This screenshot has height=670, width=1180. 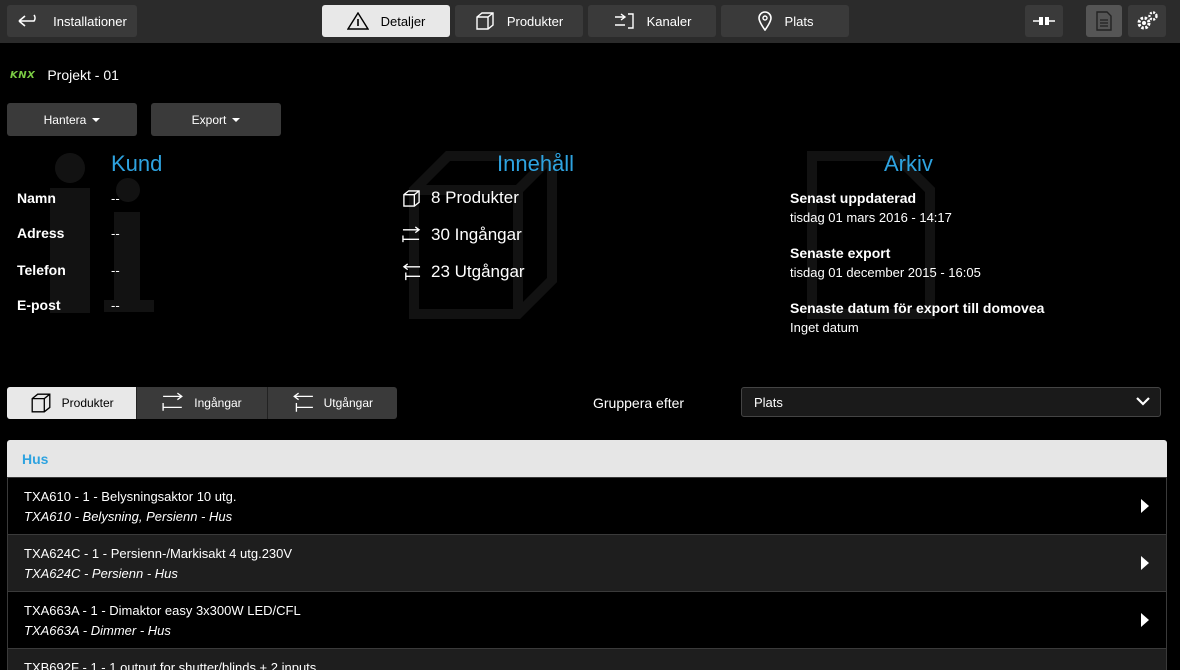 What do you see at coordinates (764, 21) in the screenshot?
I see `location-pin-icon` at bounding box center [764, 21].